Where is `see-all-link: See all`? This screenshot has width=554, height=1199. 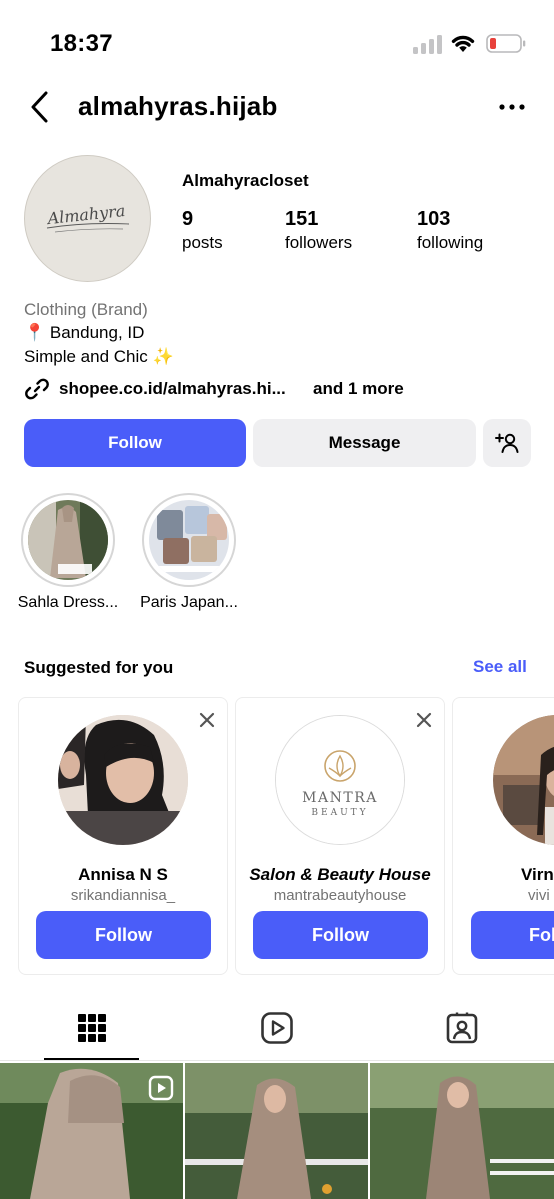 see-all-link: See all is located at coordinates (500, 667).